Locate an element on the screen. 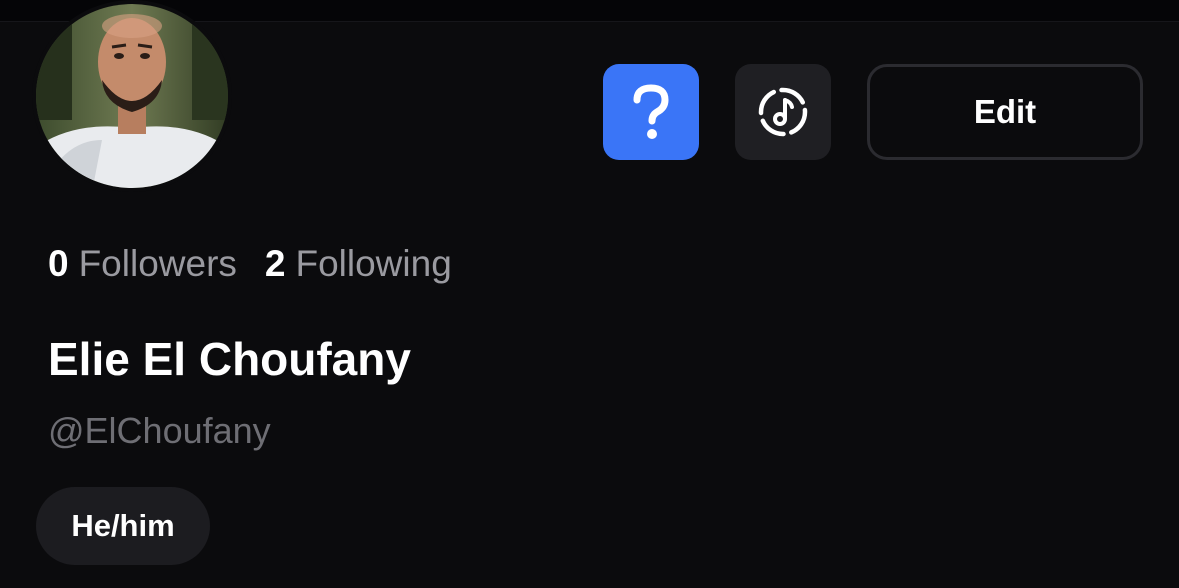 The width and height of the screenshot is (1179, 588). follow-stats: 0 Followers 2 Following is located at coordinates (250, 264).